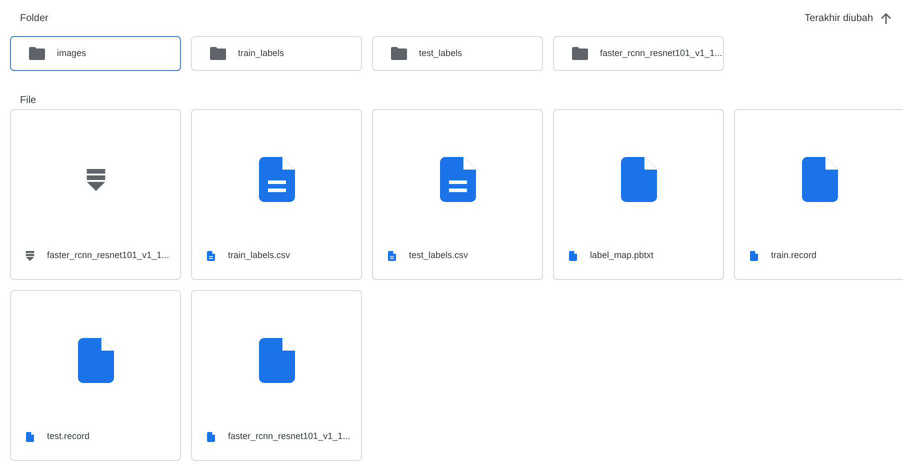 Image resolution: width=903 pixels, height=464 pixels. Describe the element at coordinates (68, 437) in the screenshot. I see `file-name: test.record` at that location.